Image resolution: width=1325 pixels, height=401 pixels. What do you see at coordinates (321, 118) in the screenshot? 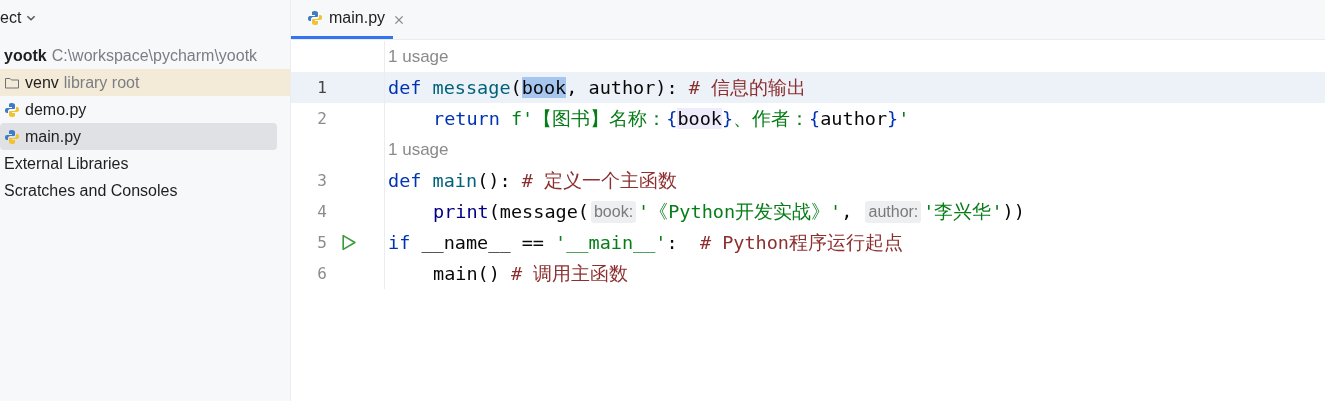
I see `line-number: 2` at bounding box center [321, 118].